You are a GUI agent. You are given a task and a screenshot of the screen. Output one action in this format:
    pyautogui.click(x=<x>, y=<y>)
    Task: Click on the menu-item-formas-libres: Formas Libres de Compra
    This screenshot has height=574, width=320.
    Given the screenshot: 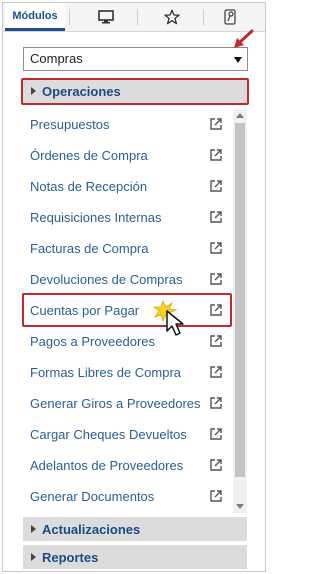 What is the action you would take?
    pyautogui.click(x=128, y=372)
    